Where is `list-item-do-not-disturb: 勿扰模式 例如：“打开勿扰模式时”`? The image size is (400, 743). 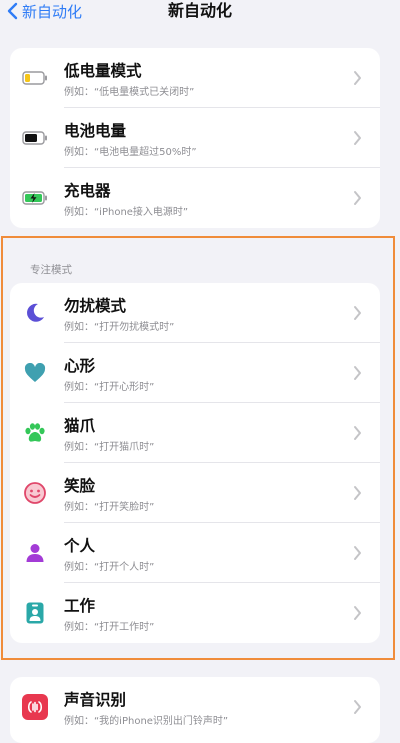
list-item-do-not-disturb: 勿扰模式 例如：“打开勿扰模式时” is located at coordinates (195, 313).